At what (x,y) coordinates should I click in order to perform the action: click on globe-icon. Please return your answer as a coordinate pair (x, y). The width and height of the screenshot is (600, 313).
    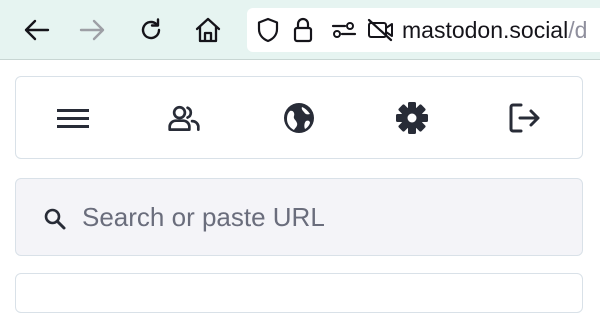
    Looking at the image, I should click on (299, 118).